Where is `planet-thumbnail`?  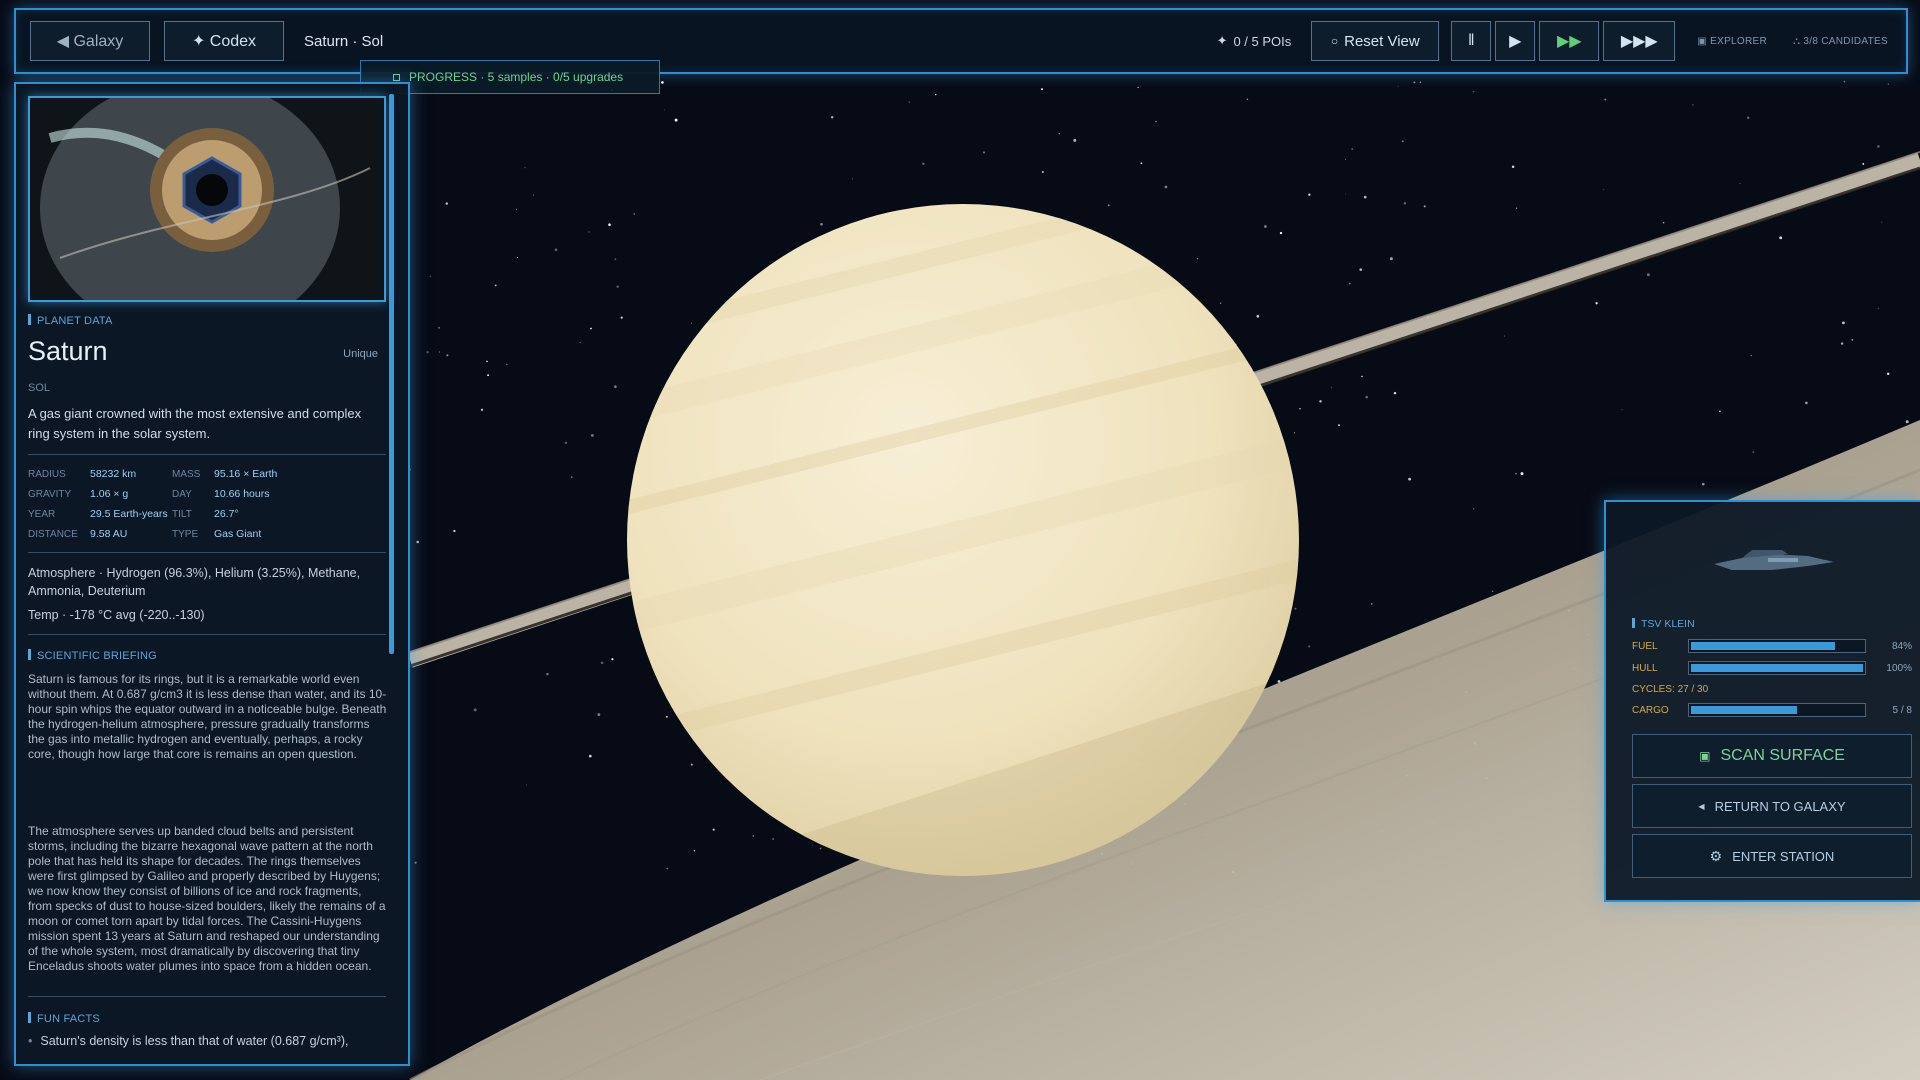 planet-thumbnail is located at coordinates (207, 199).